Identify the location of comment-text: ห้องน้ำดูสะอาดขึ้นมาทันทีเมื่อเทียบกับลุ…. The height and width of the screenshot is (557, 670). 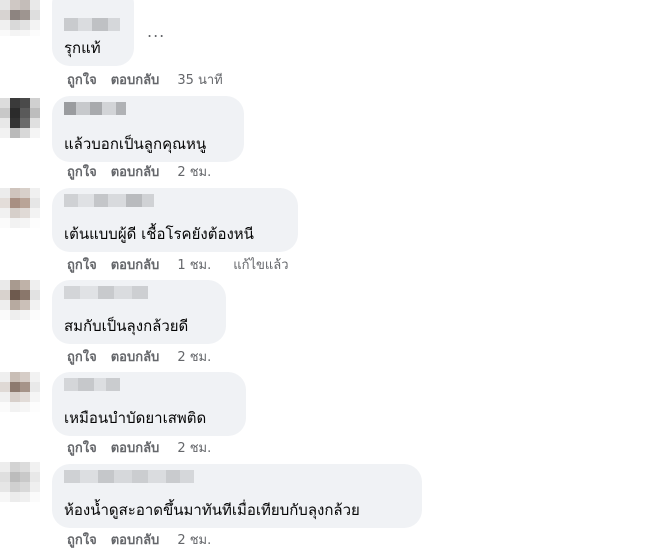
(212, 510).